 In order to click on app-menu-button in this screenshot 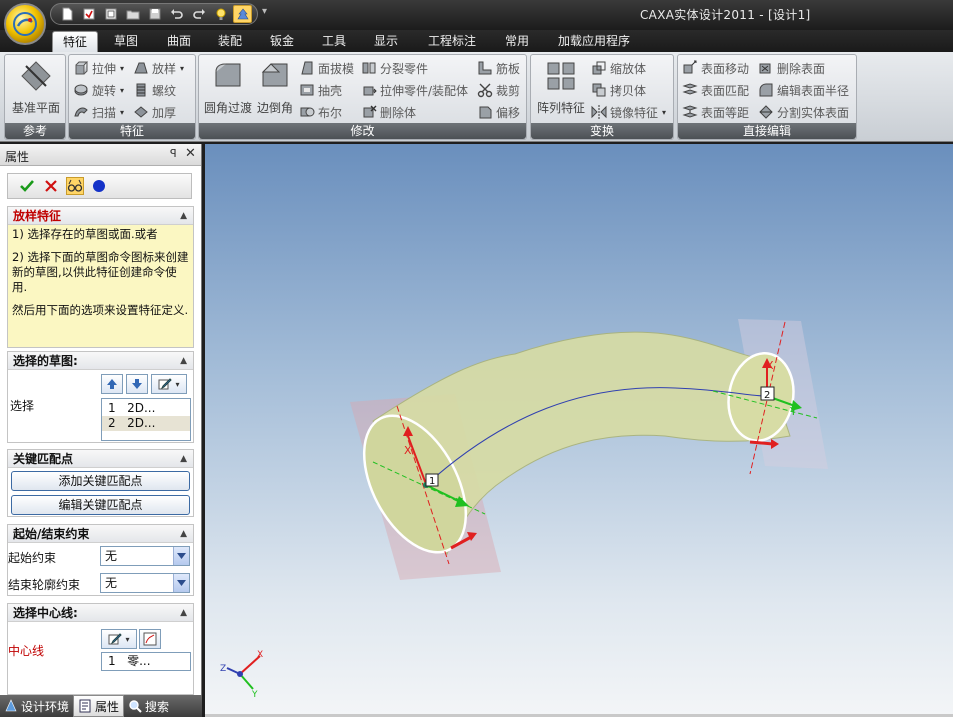, I will do `click(25, 24)`.